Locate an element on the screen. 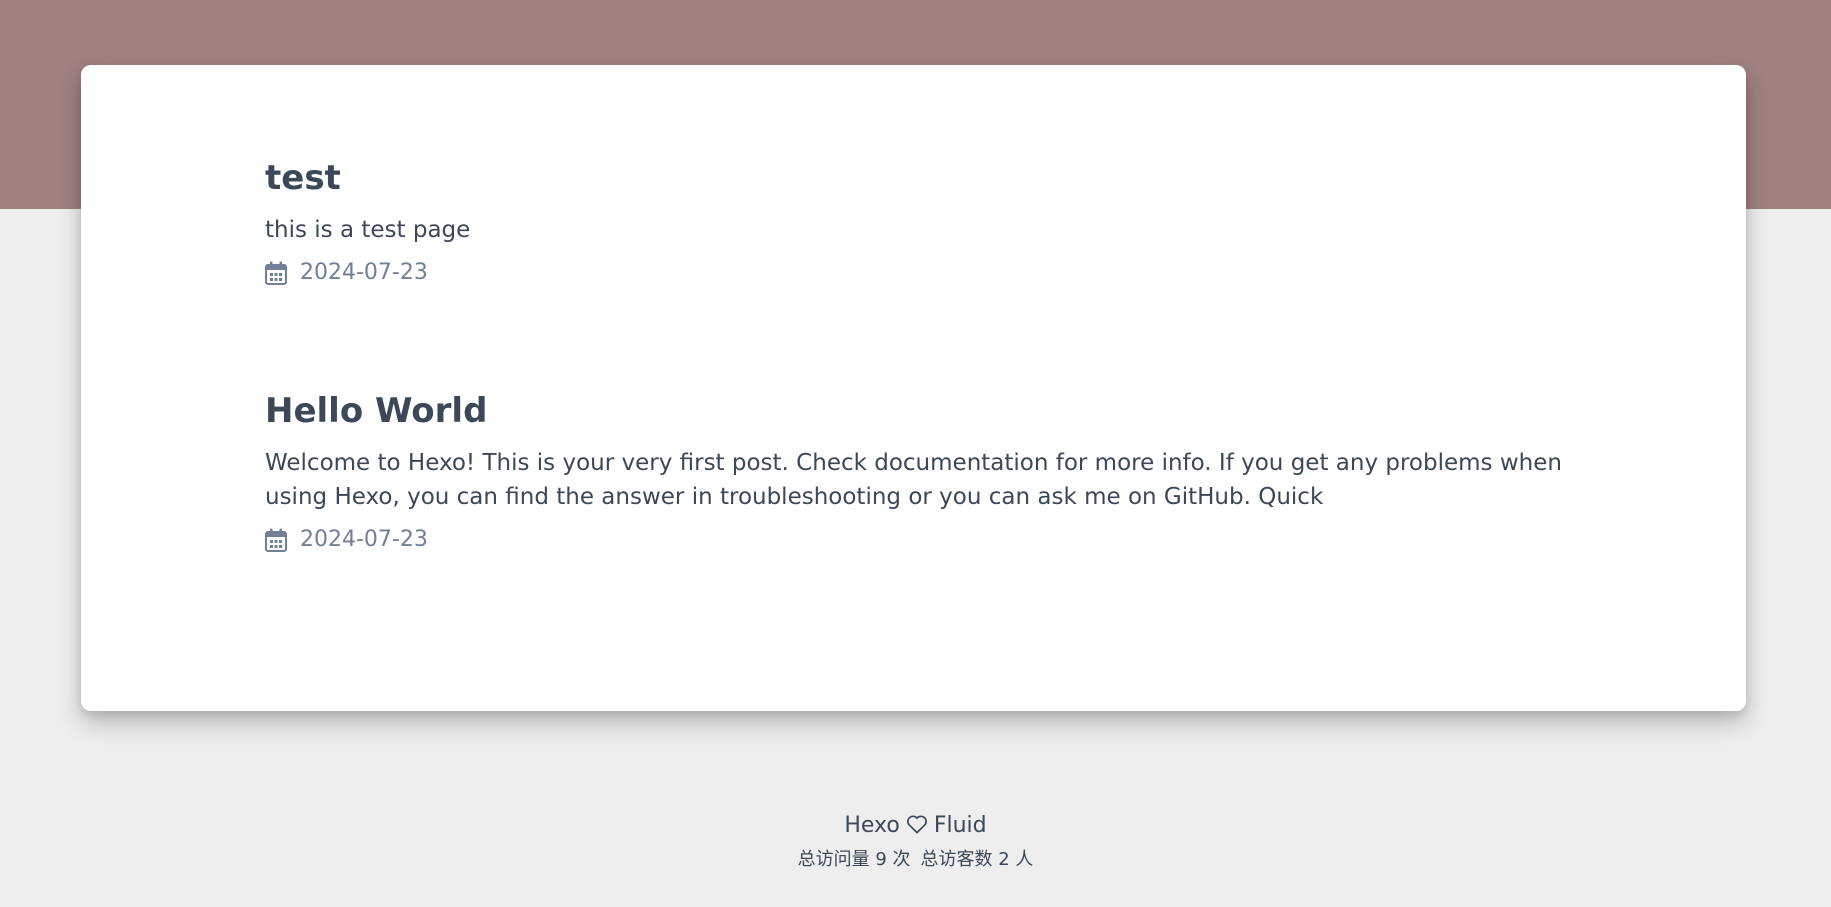 Image resolution: width=1831 pixels, height=907 pixels. total-visitors: 总访客数 2 人 is located at coordinates (977, 859).